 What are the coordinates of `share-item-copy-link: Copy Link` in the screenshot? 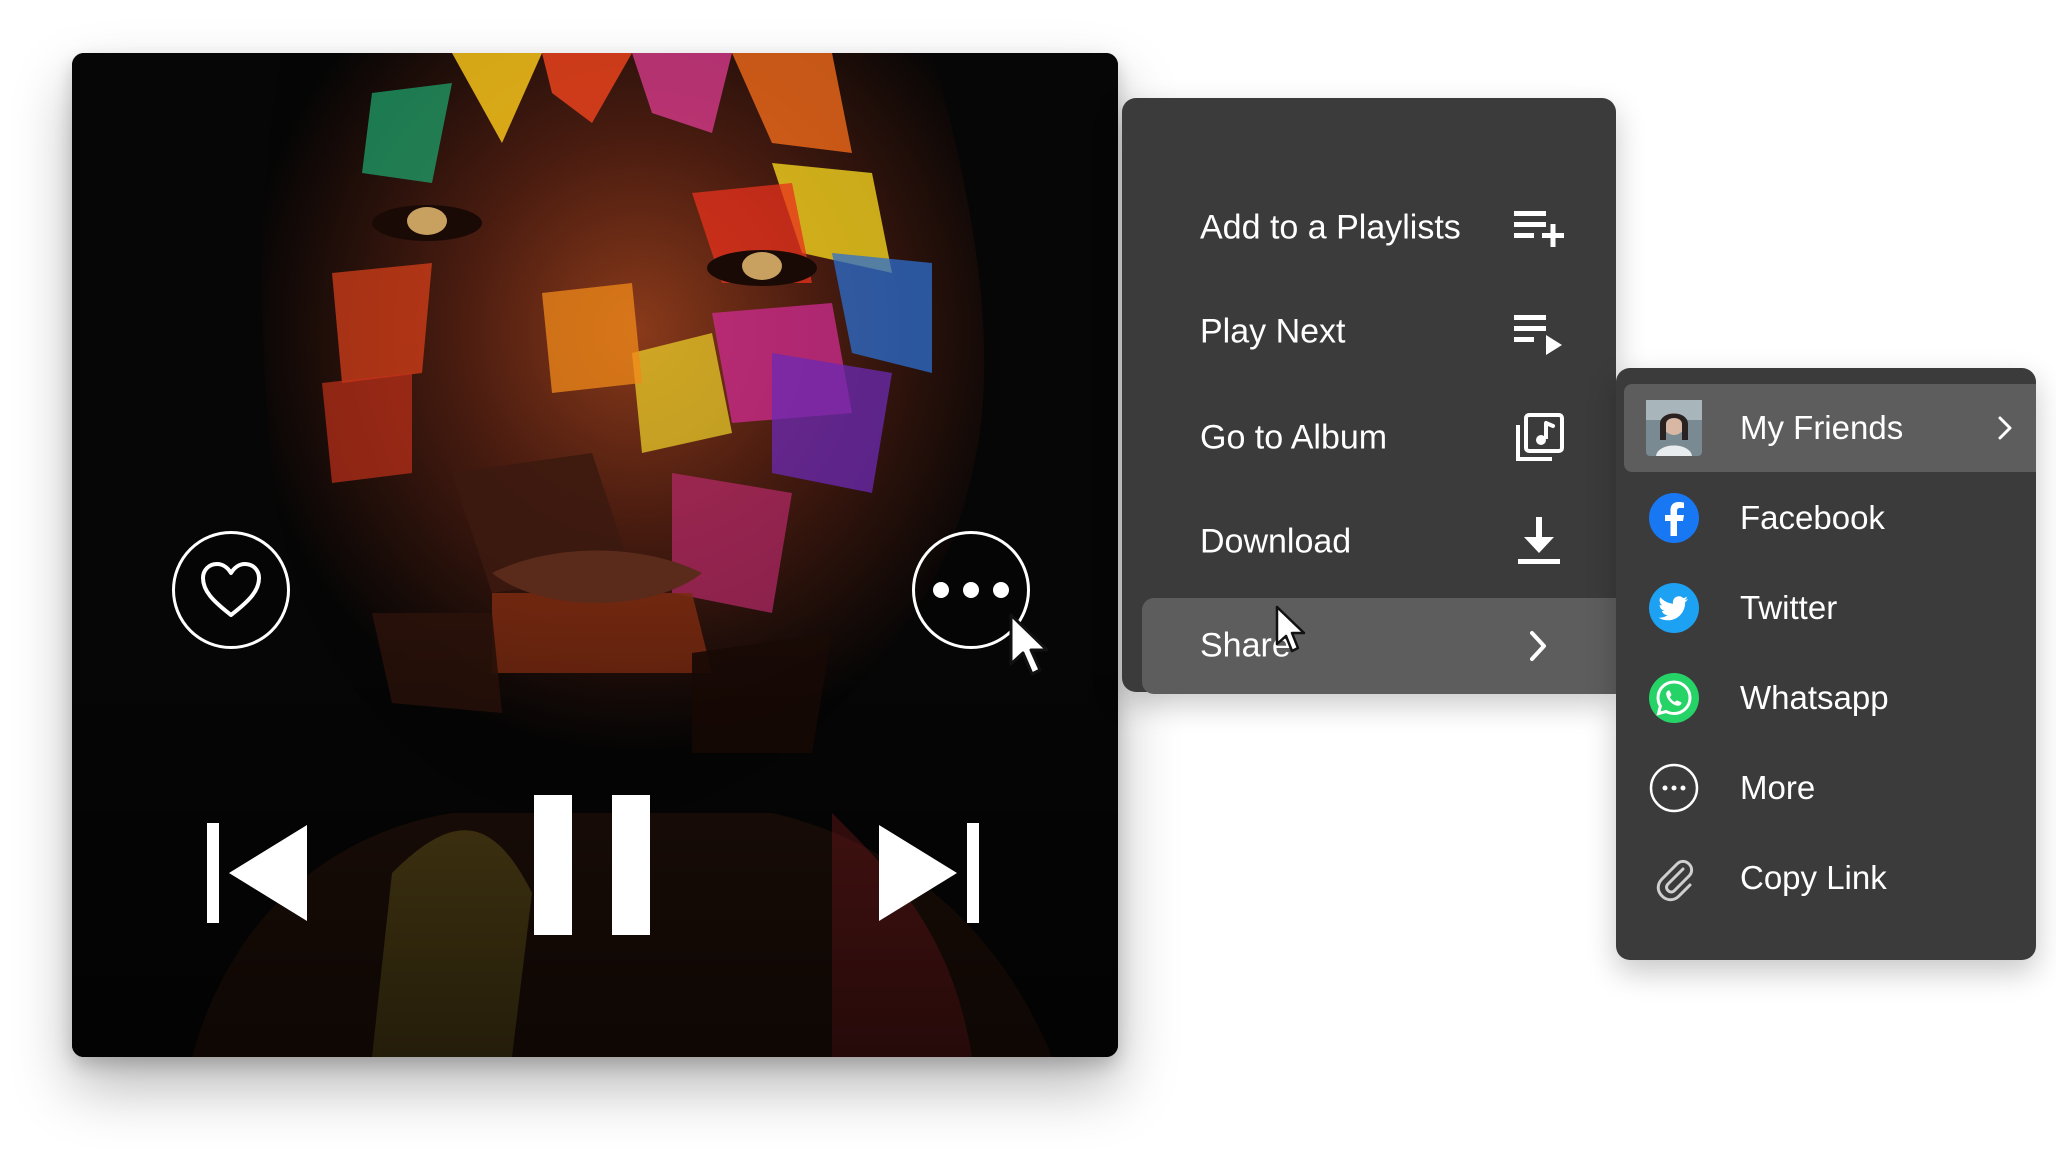 It's located at (1830, 878).